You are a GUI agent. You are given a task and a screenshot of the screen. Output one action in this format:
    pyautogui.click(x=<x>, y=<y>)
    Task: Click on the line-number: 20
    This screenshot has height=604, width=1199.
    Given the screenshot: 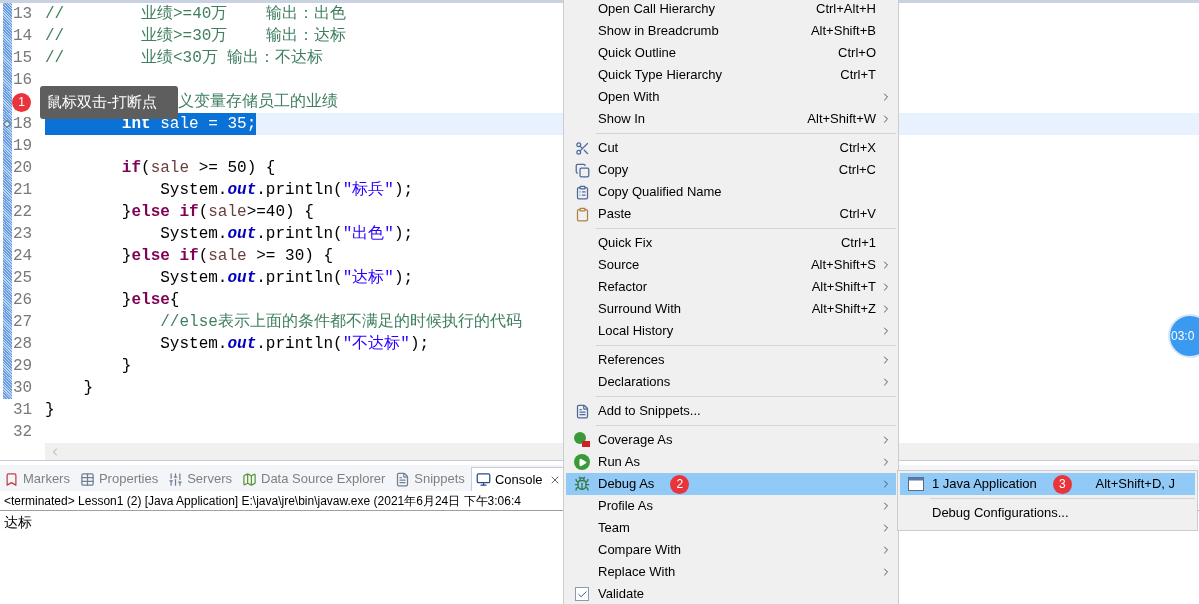 What is the action you would take?
    pyautogui.click(x=23, y=168)
    